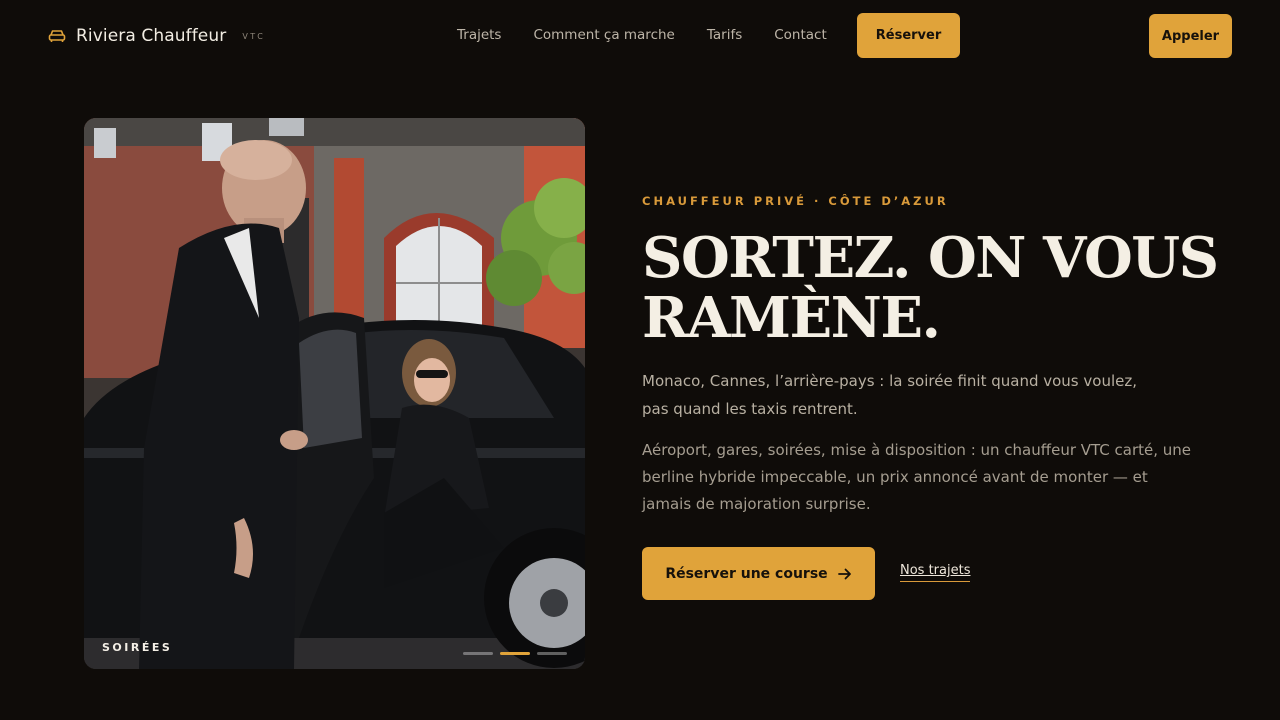 The height and width of the screenshot is (720, 1280). Describe the element at coordinates (908, 35) in the screenshot. I see `reserve-button: Réserver` at that location.